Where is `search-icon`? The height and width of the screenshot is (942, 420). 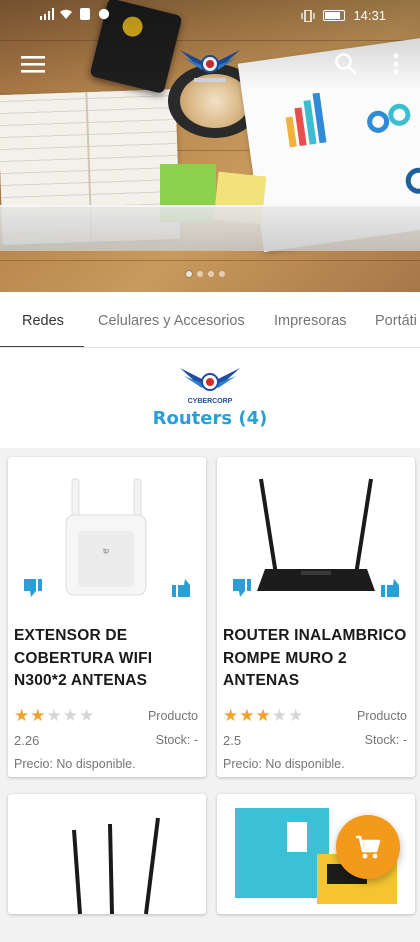 search-icon is located at coordinates (346, 64).